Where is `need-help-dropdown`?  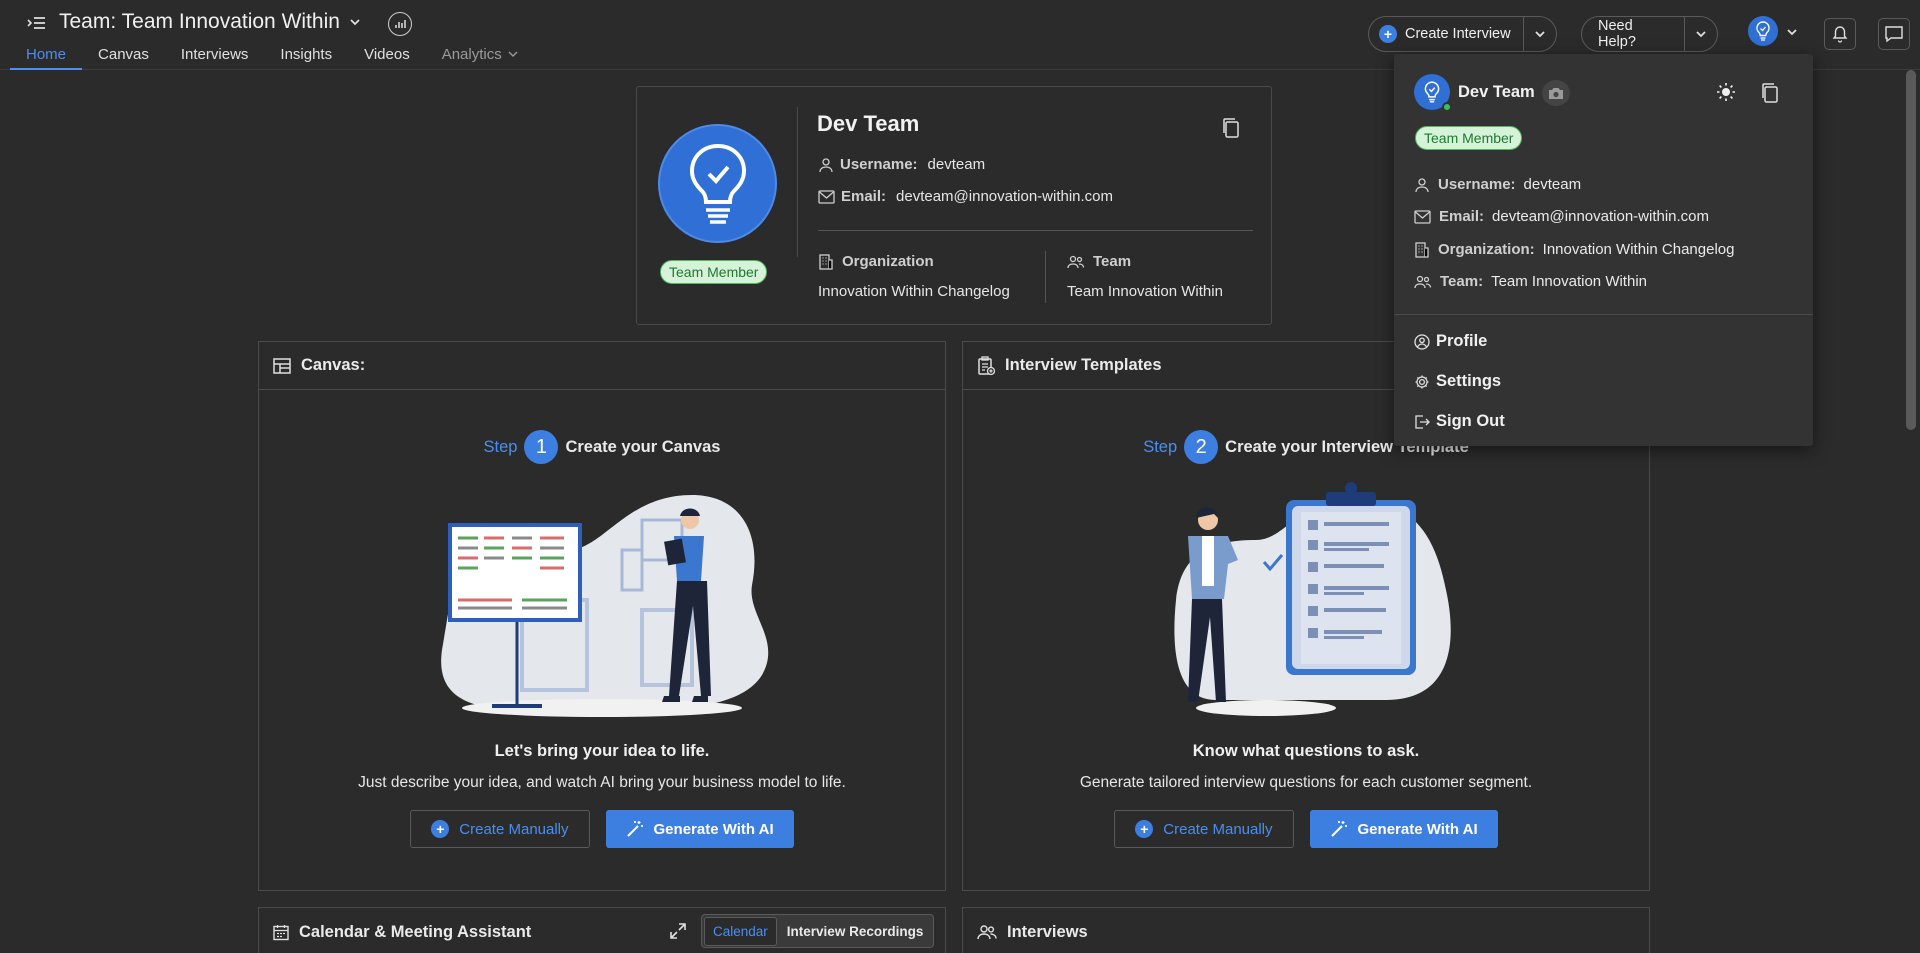 need-help-dropdown is located at coordinates (1701, 34).